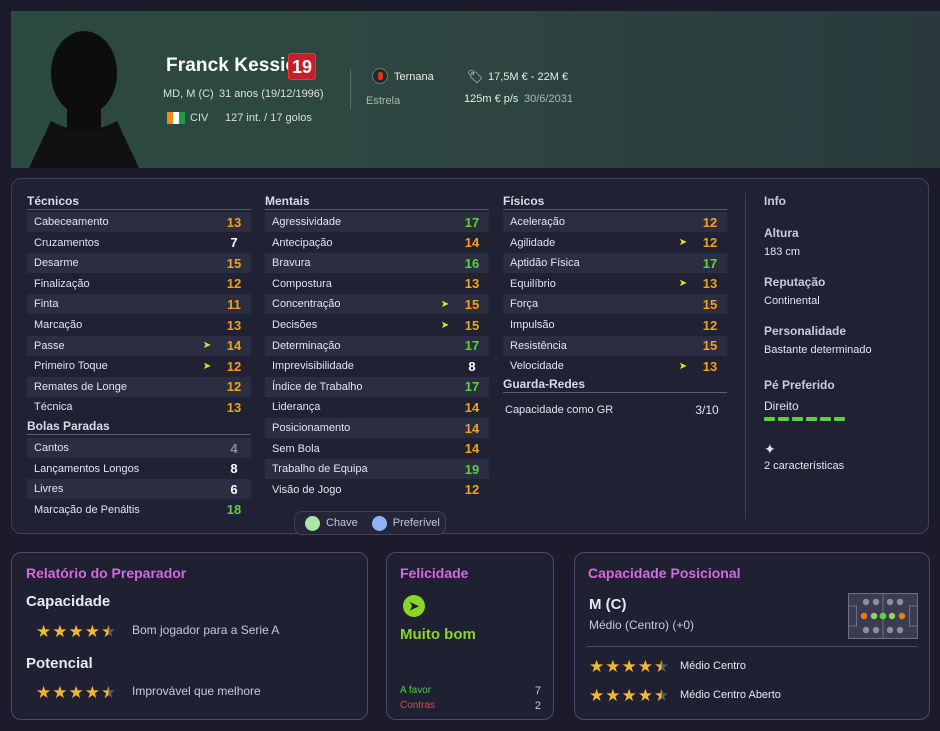 The image size is (940, 731). I want to click on attribute-row: Lançamentos Longos 8, so click(139, 469).